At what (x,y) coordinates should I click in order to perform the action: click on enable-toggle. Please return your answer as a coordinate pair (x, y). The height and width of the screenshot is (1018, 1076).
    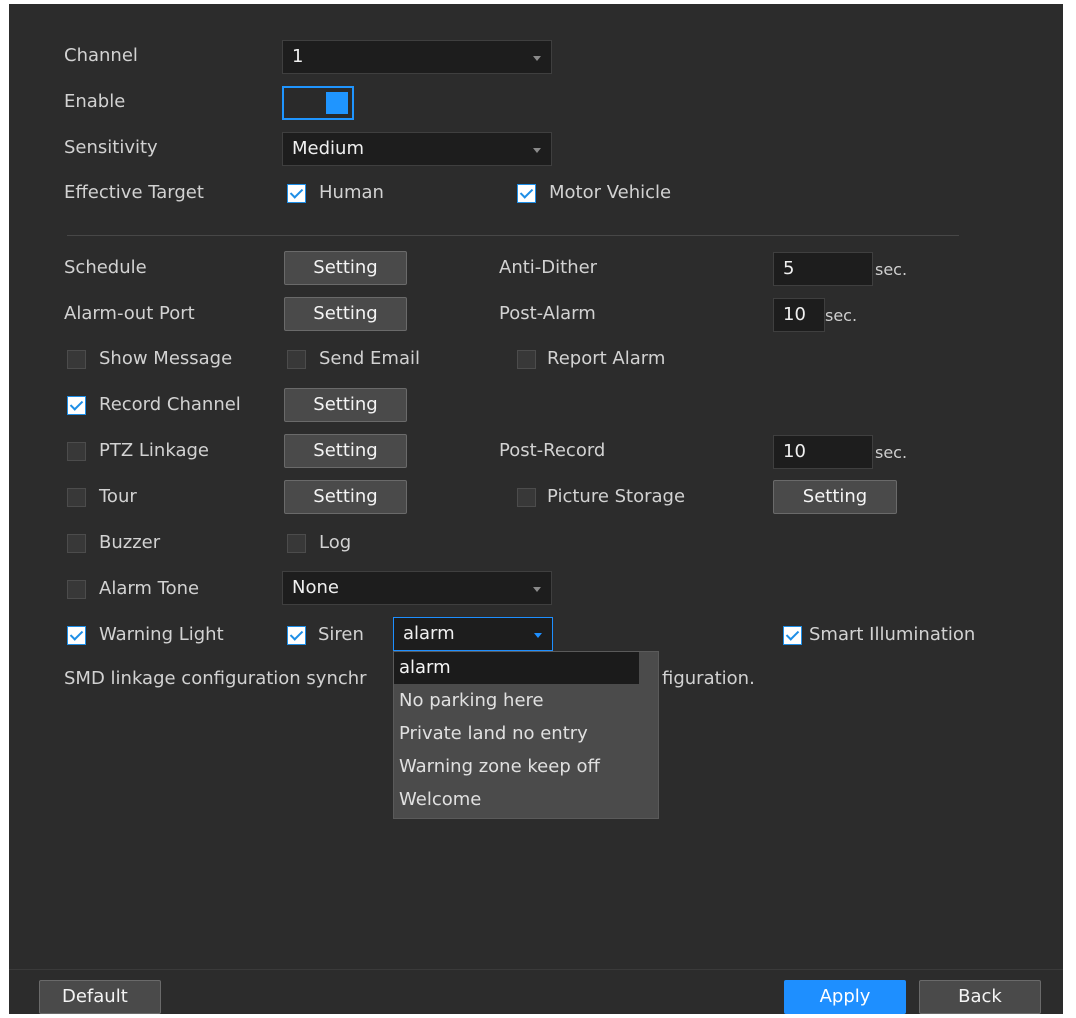
    Looking at the image, I should click on (318, 103).